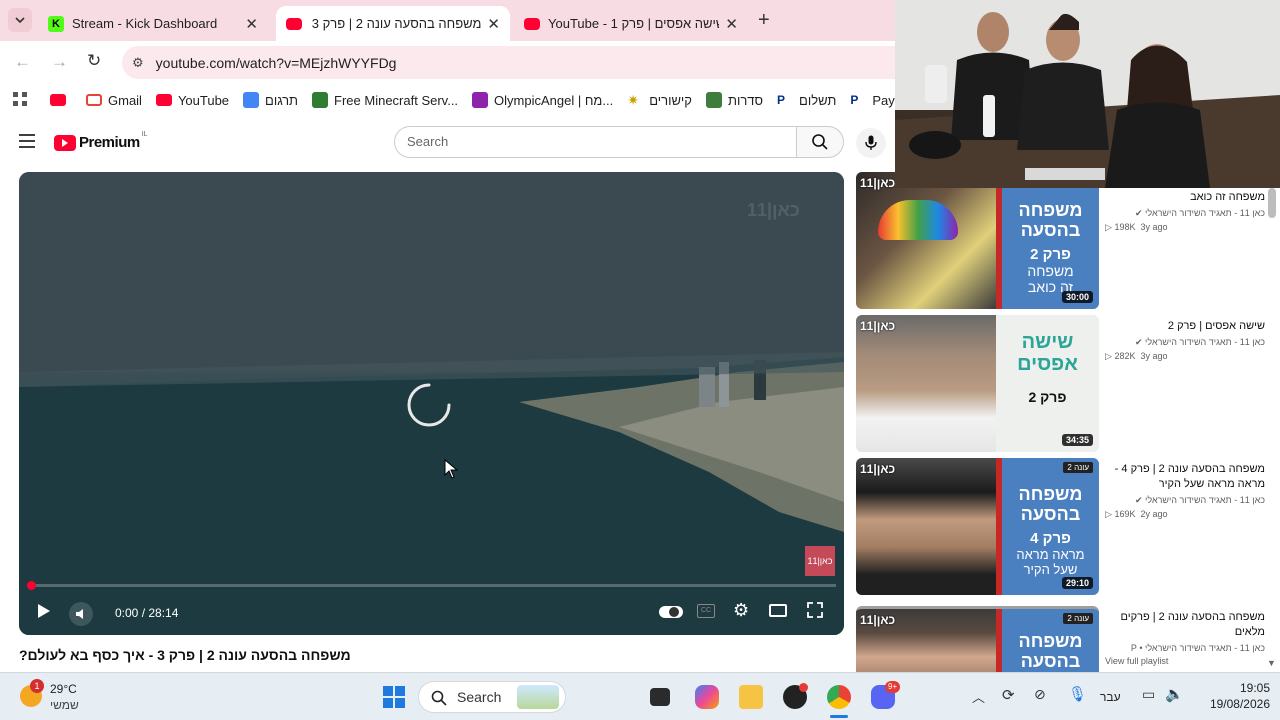 The height and width of the screenshot is (720, 1280). I want to click on related-title: שישה אפסים | פרק 2, so click(1185, 326).